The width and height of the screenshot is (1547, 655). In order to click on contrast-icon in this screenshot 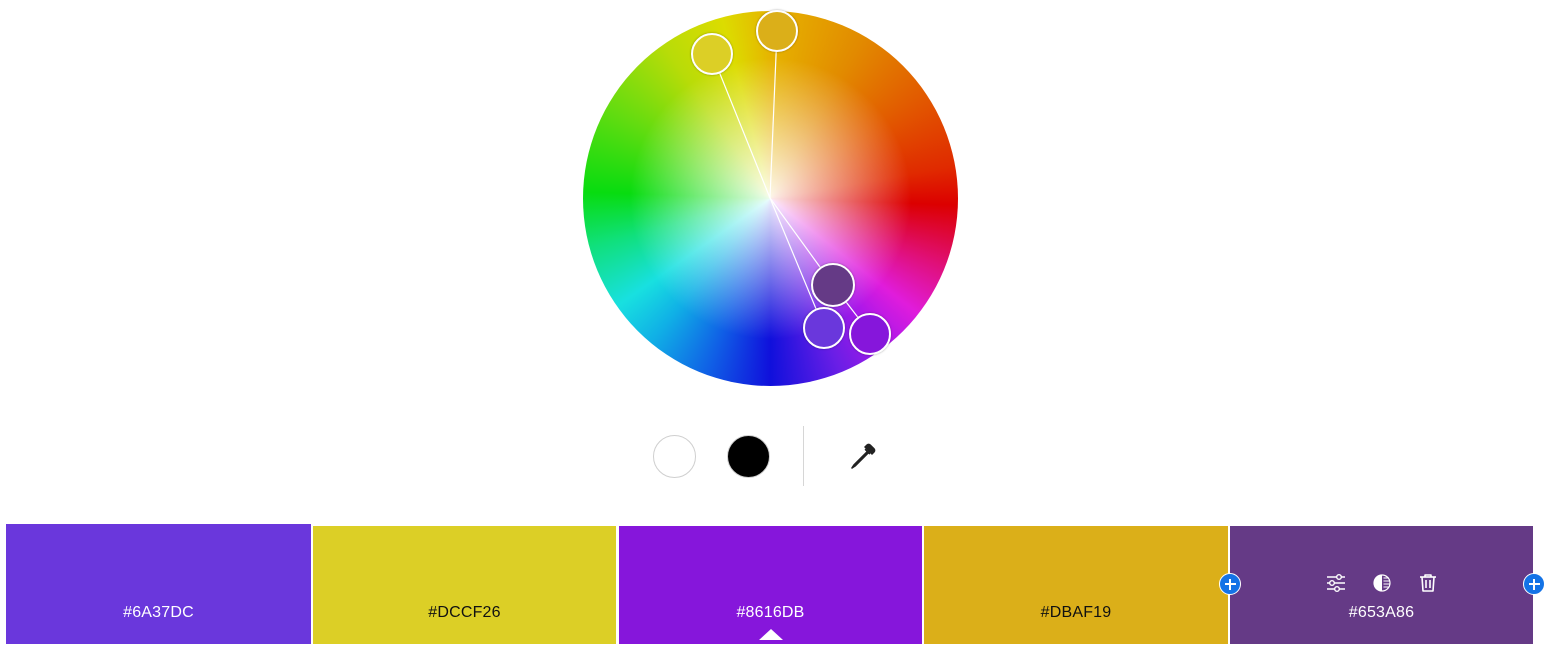, I will do `click(1381, 583)`.